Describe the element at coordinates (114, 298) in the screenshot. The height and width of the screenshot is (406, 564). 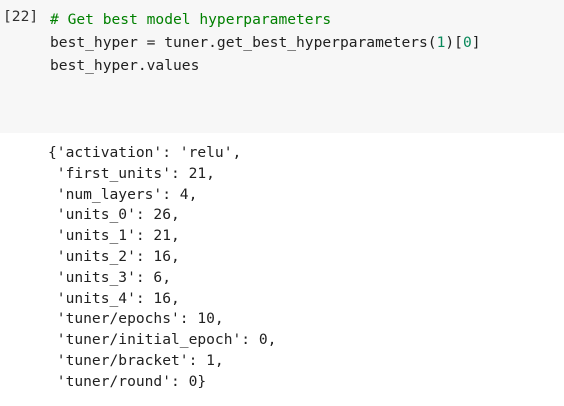
I see `output-line: 'units_4': 16,` at that location.